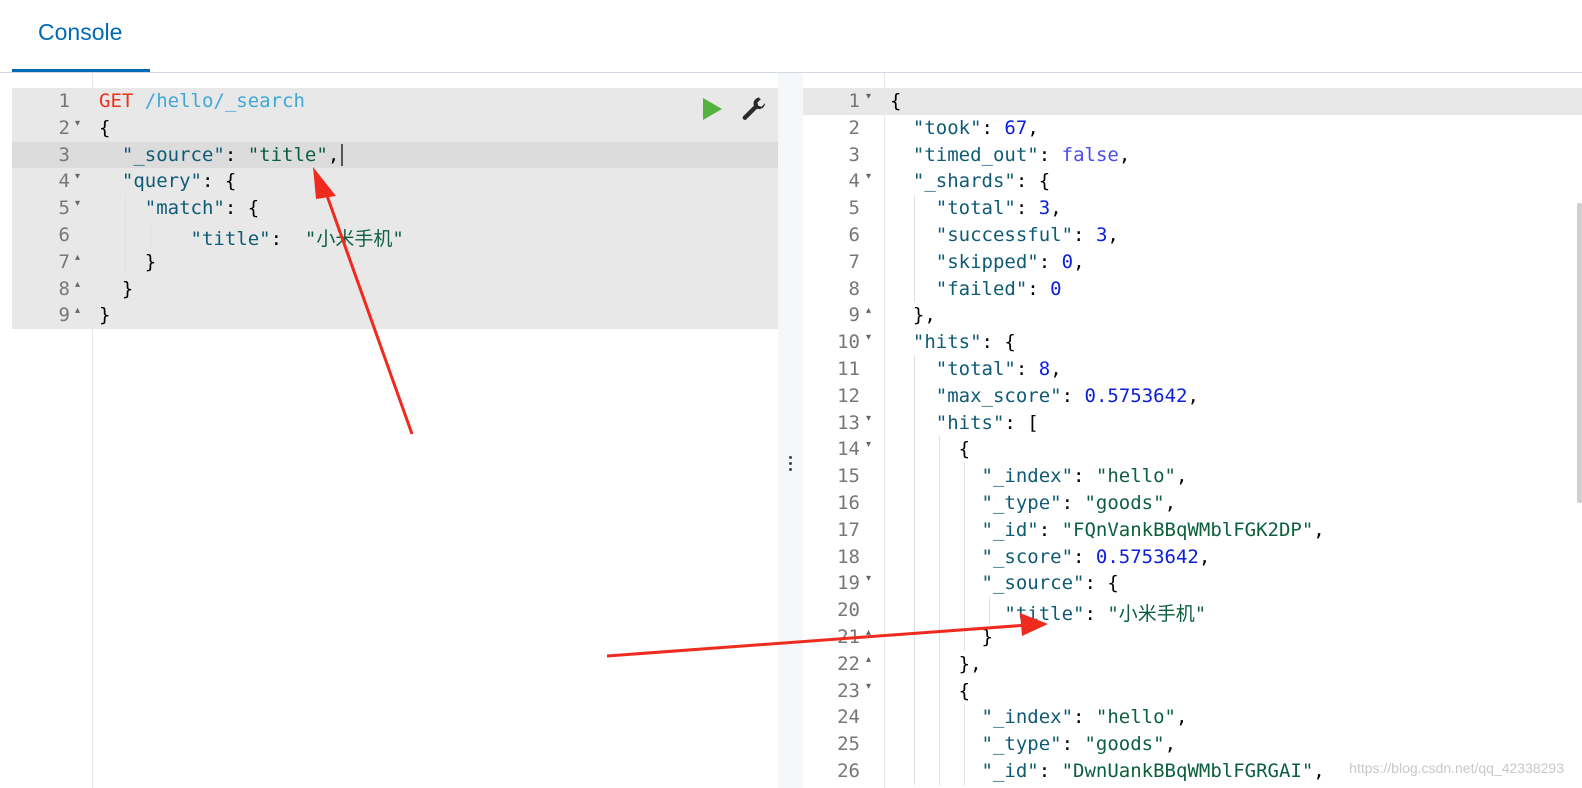 This screenshot has width=1582, height=788. Describe the element at coordinates (981, 181) in the screenshot. I see `code-text: "_shards": {` at that location.